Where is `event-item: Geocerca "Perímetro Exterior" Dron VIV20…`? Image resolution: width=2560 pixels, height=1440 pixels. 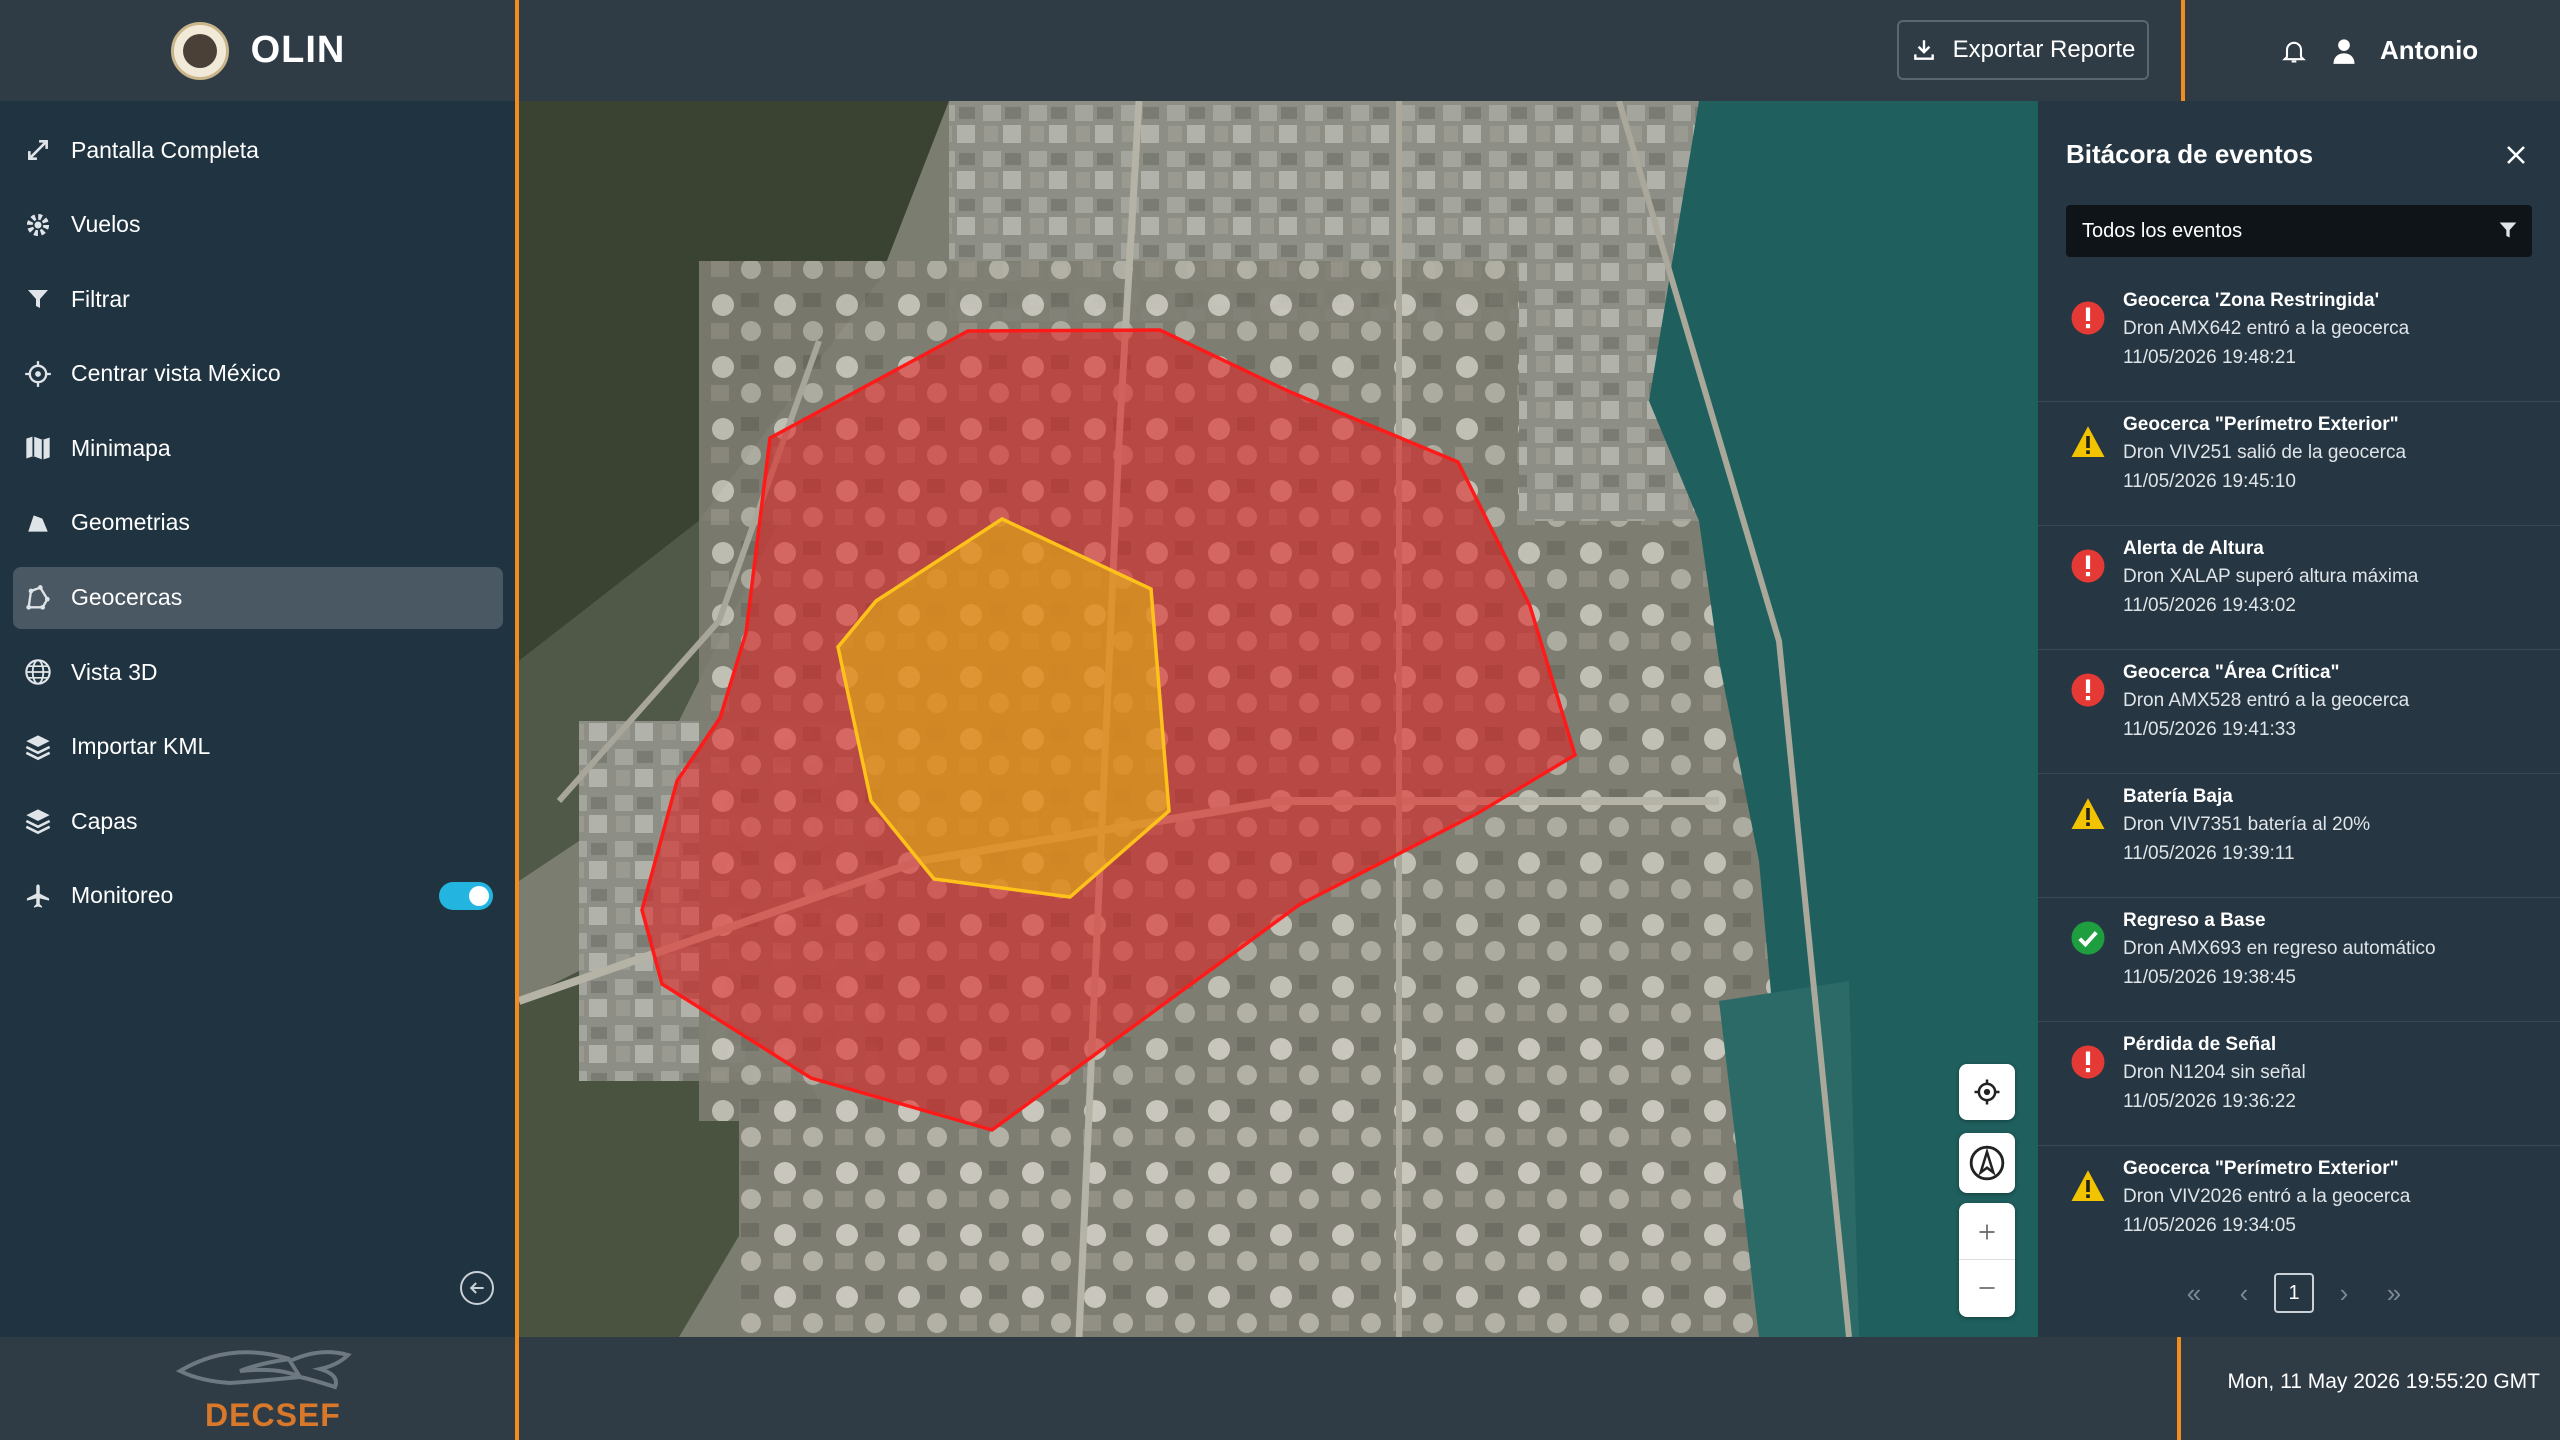 event-item: Geocerca "Perímetro Exterior" Dron VIV20… is located at coordinates (2299, 1208).